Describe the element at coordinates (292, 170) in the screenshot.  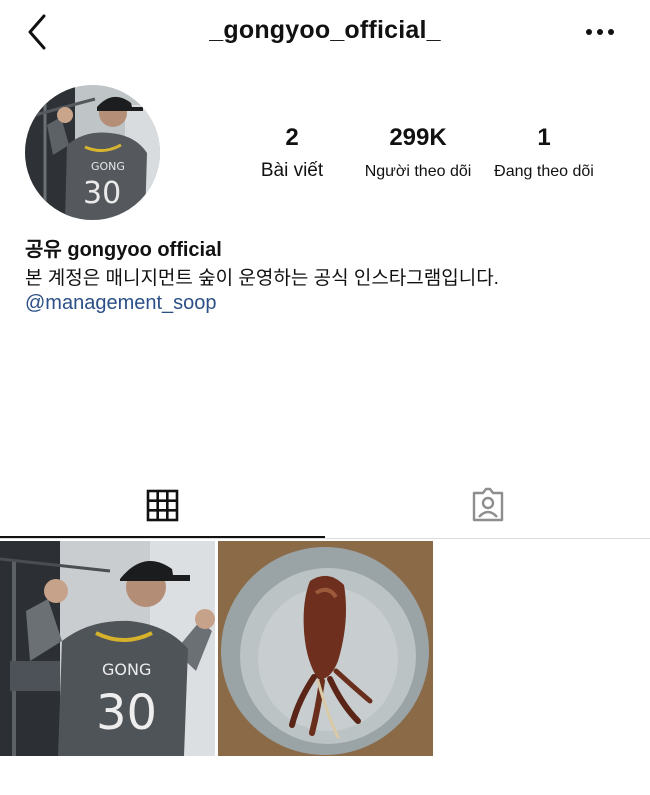
I see `posts-label: Bài viết` at that location.